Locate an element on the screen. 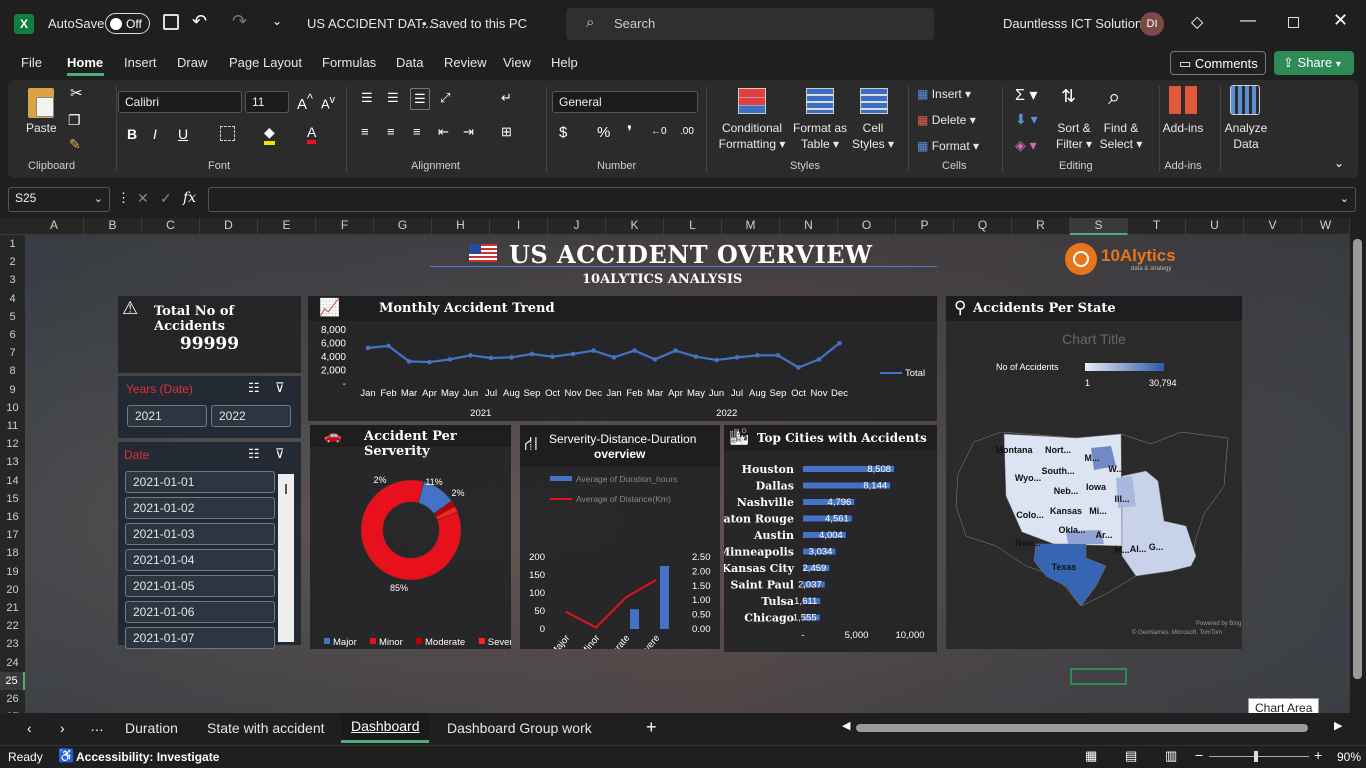 The height and width of the screenshot is (768, 1366). find-select-button: Find & Select ▾ is located at coordinates (1121, 136).